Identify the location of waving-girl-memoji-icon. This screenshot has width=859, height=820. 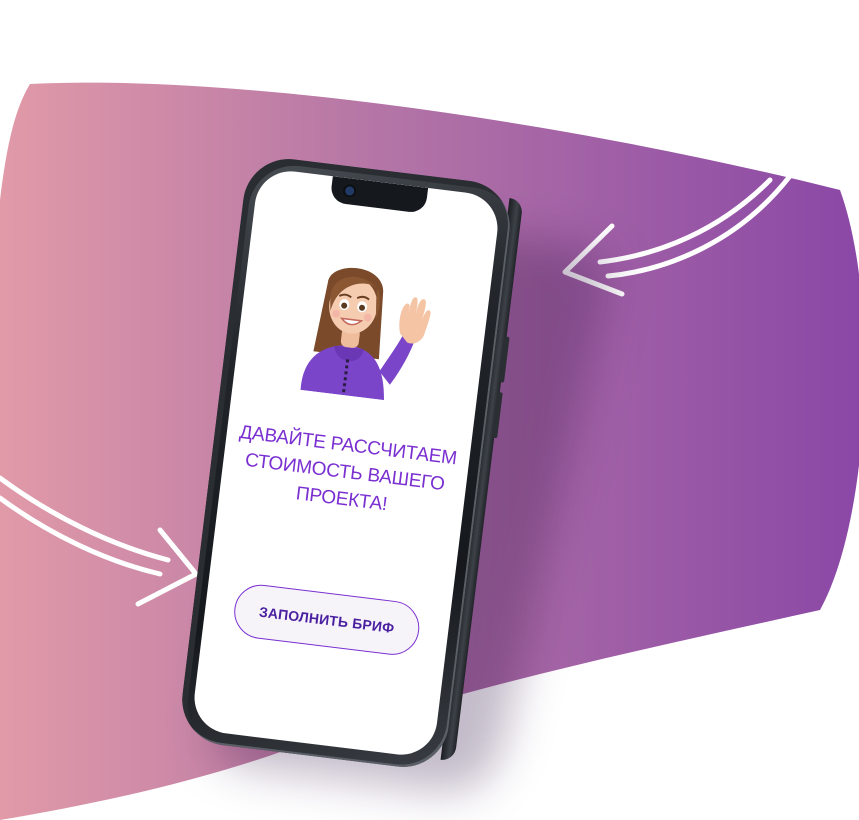
(365, 334).